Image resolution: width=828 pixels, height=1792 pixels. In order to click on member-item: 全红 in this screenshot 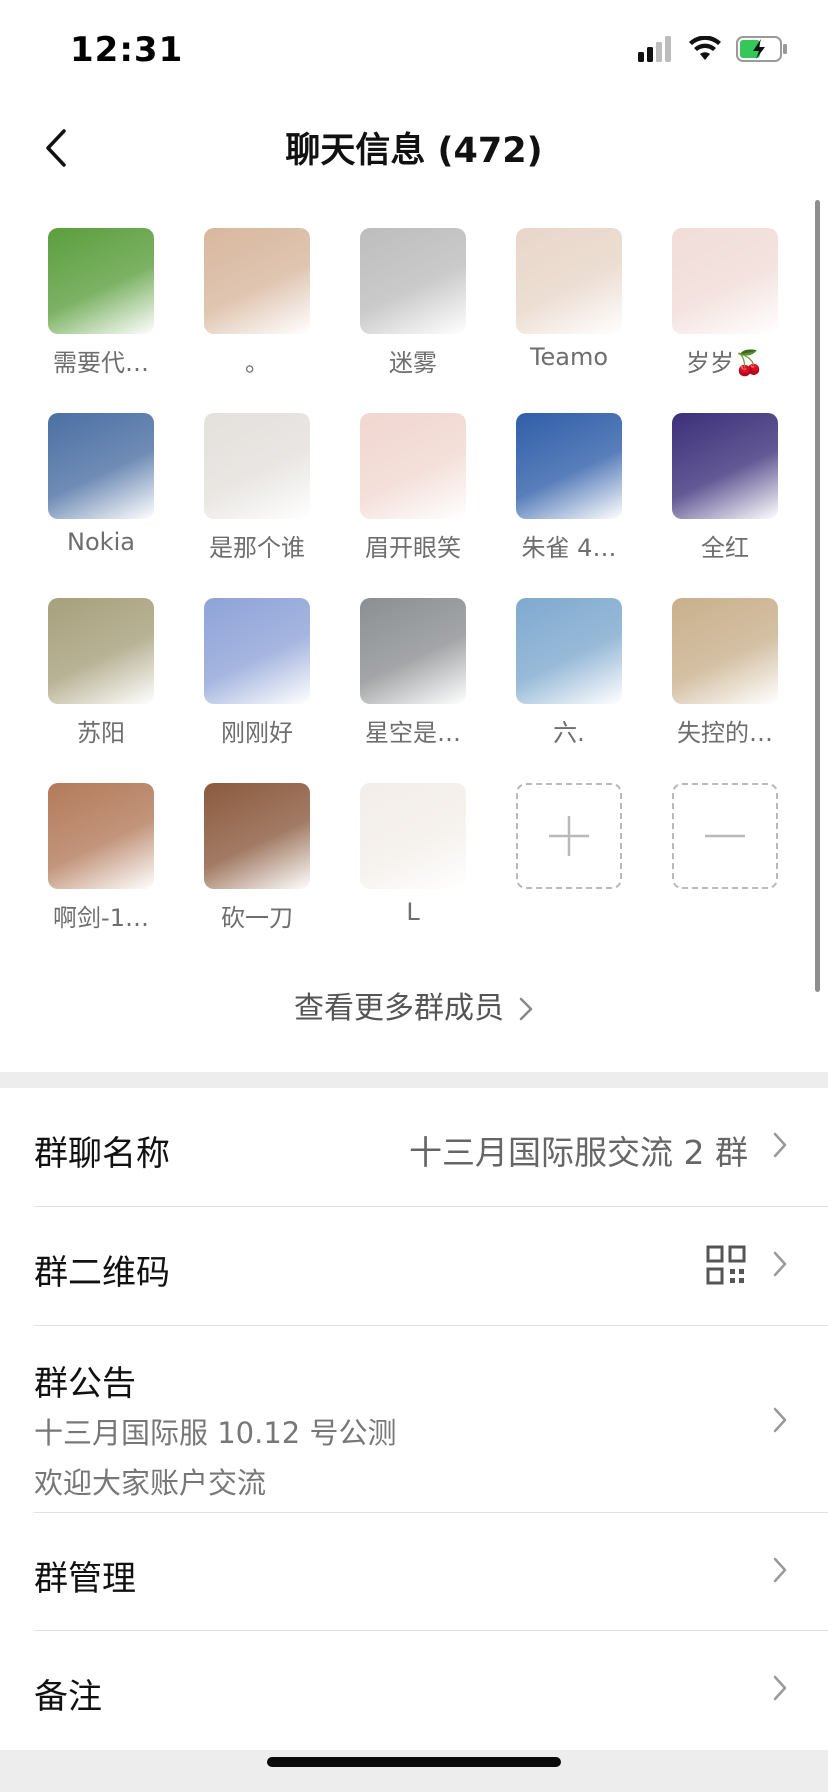, I will do `click(719, 492)`.